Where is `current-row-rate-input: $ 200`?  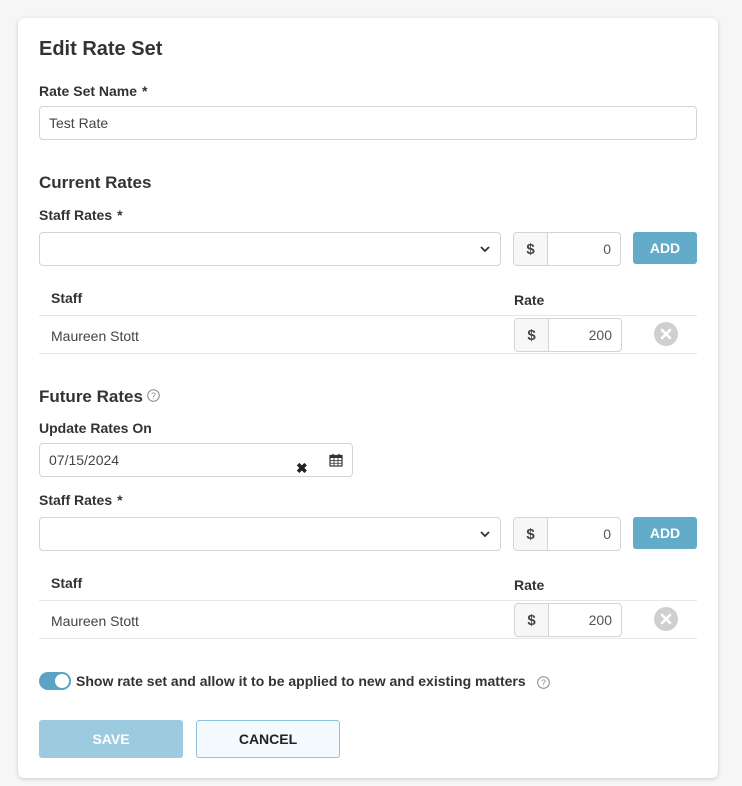 current-row-rate-input: $ 200 is located at coordinates (568, 335).